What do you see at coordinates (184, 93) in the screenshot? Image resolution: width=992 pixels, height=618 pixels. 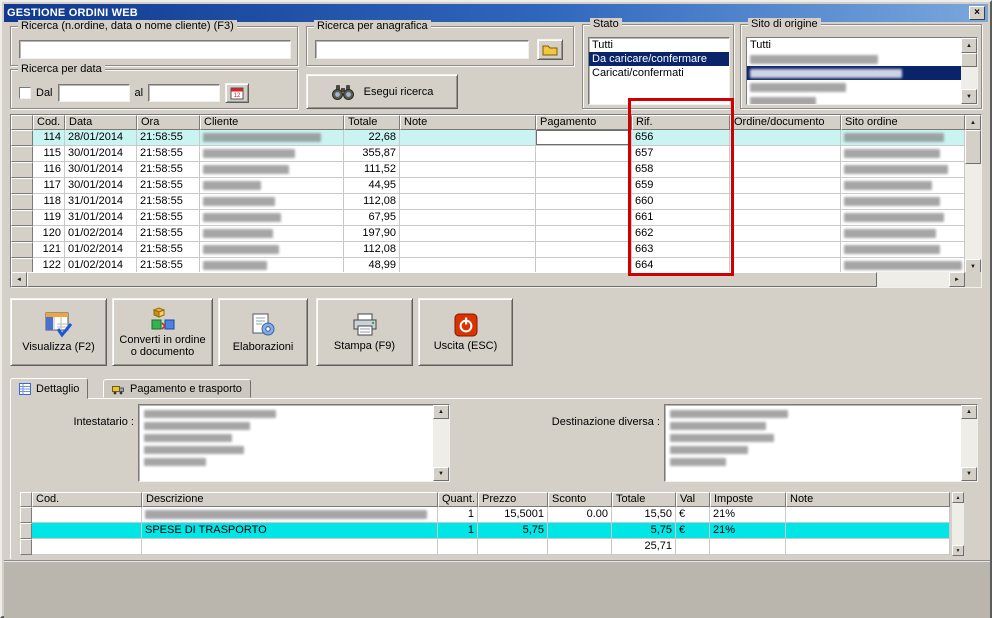 I see `date-to-input` at bounding box center [184, 93].